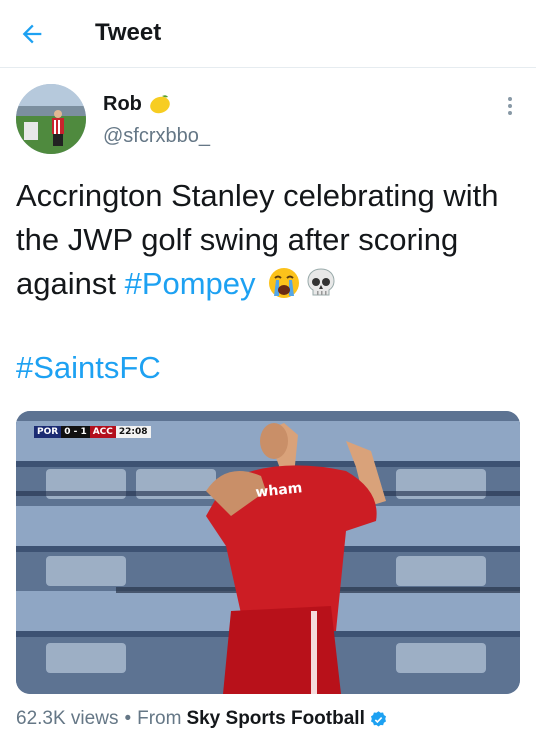  I want to click on more-vertical-icon, so click(510, 106).